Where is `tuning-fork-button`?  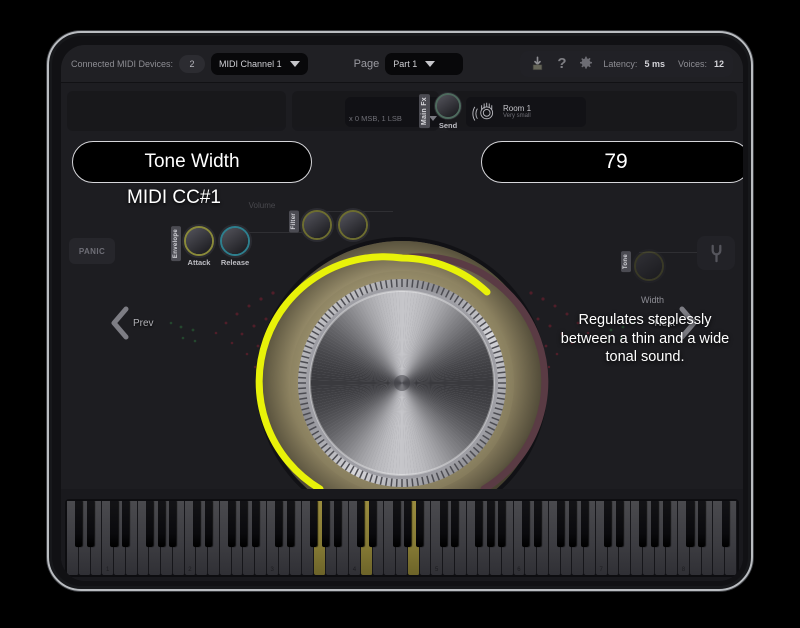
tuning-fork-button is located at coordinates (716, 253).